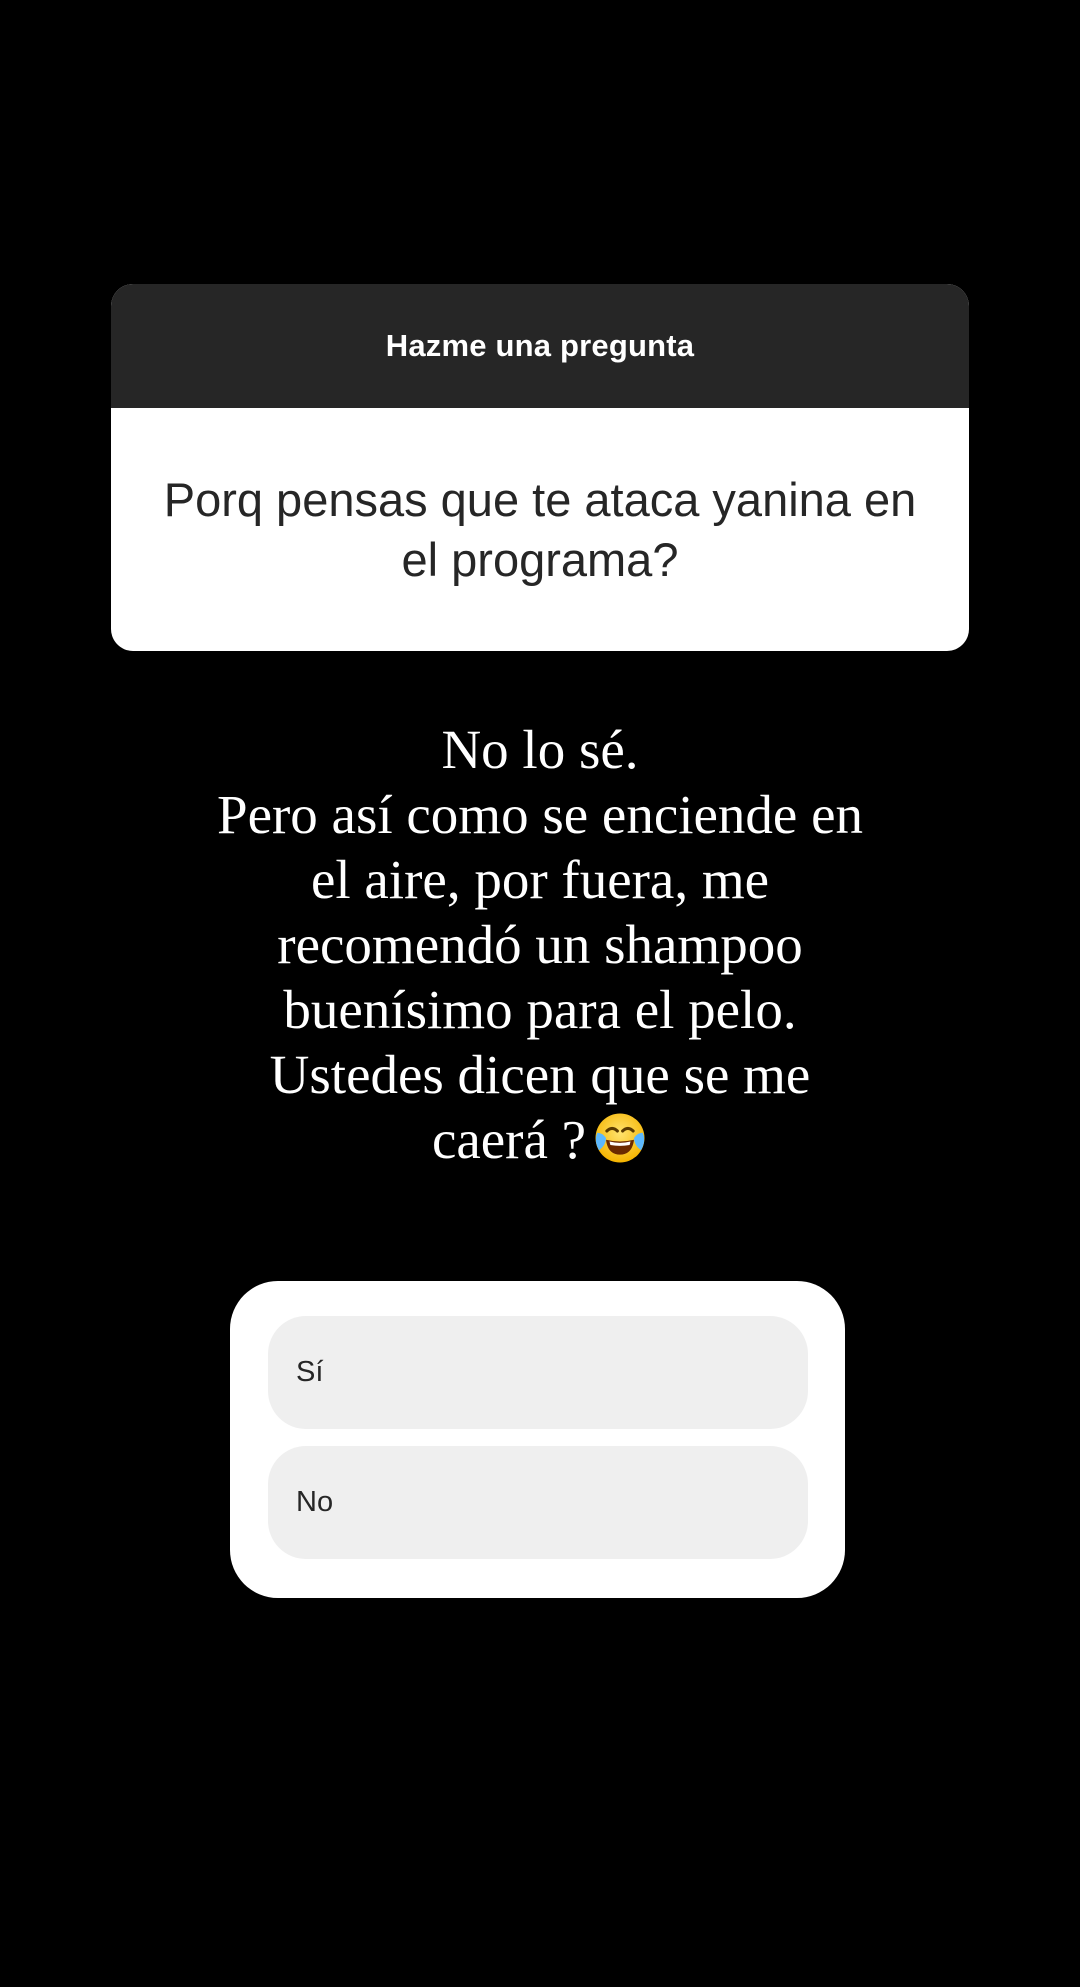 This screenshot has height=1987, width=1080. I want to click on question-sticker-title: Hazme una pregunta, so click(540, 345).